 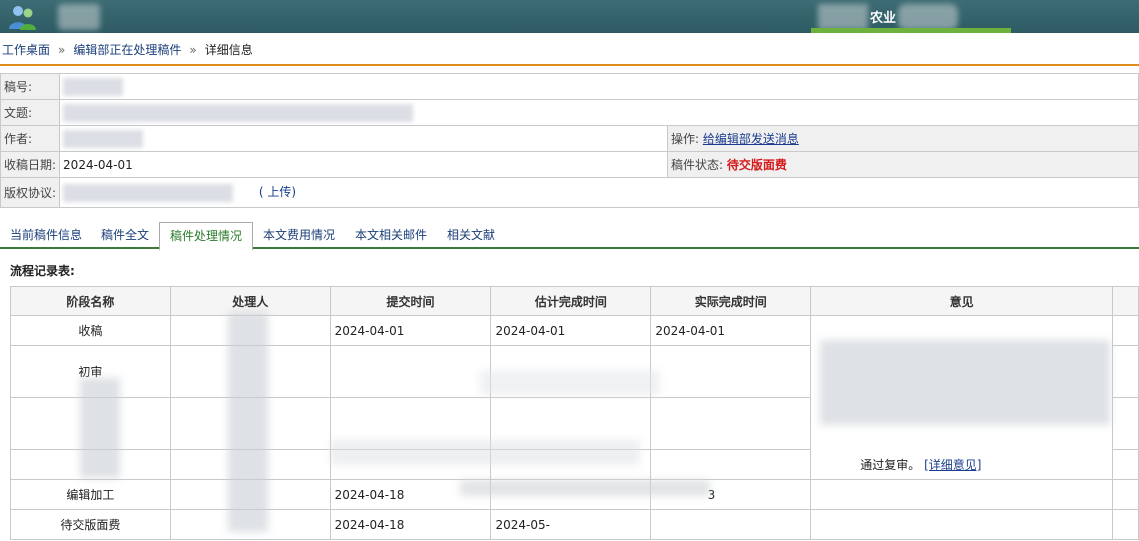 What do you see at coordinates (902, 164) in the screenshot?
I see `status-cell: 稿件状态: 待交版面费` at bounding box center [902, 164].